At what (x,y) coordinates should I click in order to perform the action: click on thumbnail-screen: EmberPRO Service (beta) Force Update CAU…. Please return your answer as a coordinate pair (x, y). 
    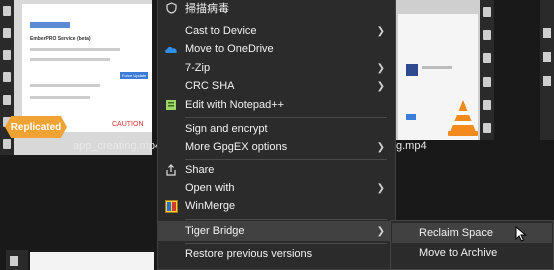
    Looking at the image, I should click on (87, 68).